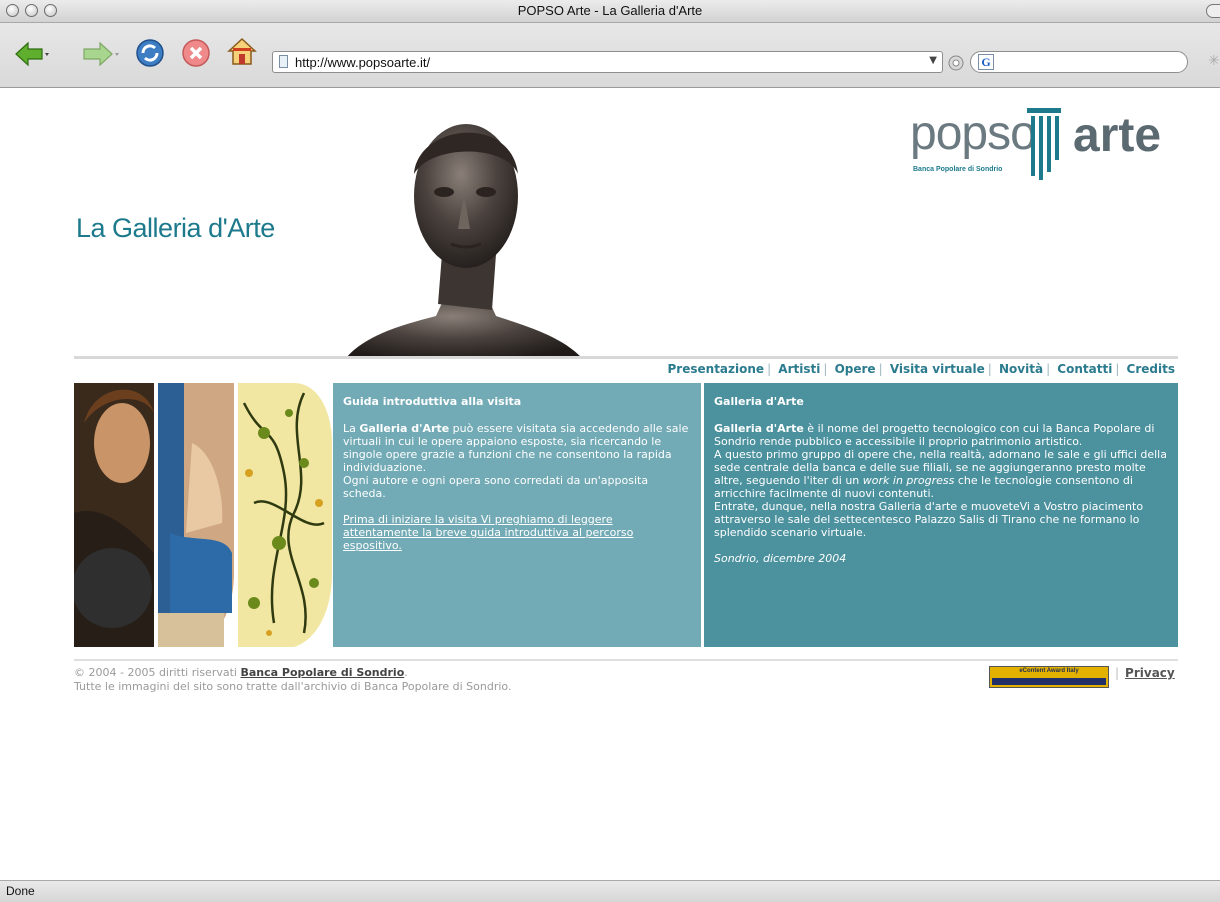 This screenshot has width=1220, height=902. What do you see at coordinates (1049, 681) in the screenshot?
I see `award-band` at bounding box center [1049, 681].